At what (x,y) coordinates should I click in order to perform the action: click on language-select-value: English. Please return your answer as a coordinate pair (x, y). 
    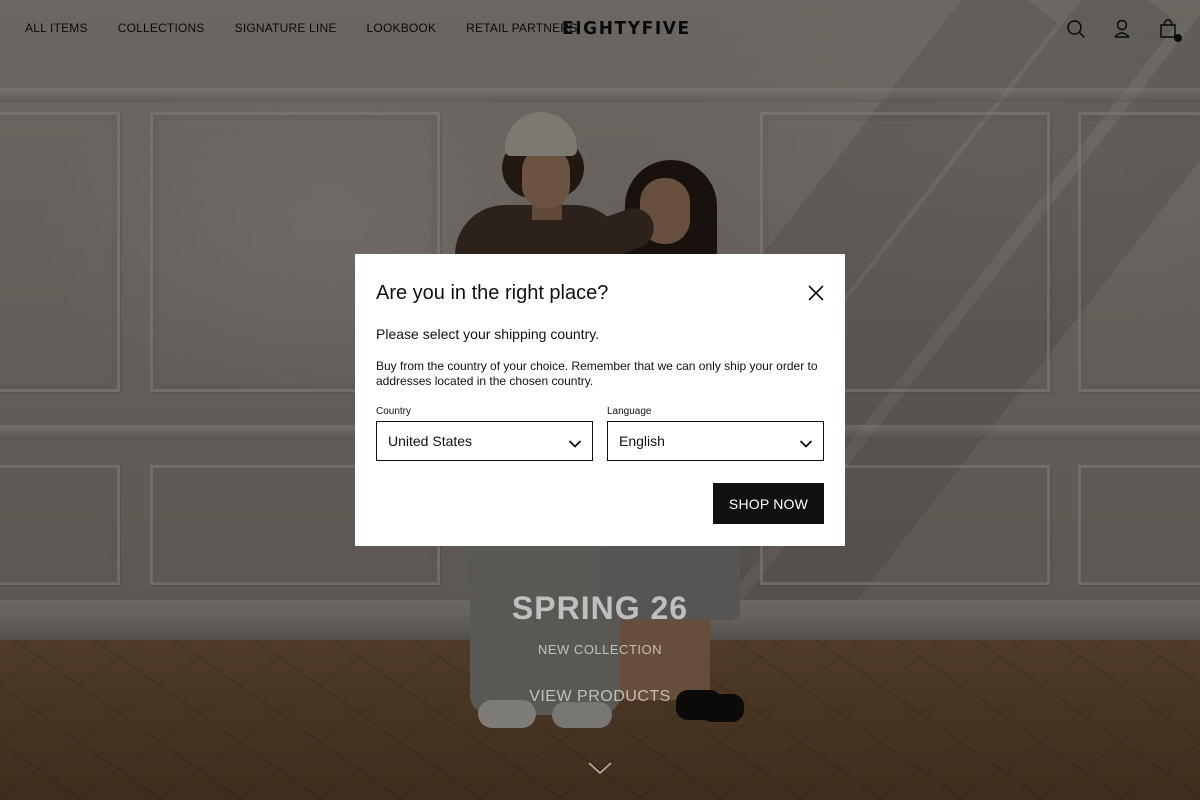
    Looking at the image, I should click on (642, 441).